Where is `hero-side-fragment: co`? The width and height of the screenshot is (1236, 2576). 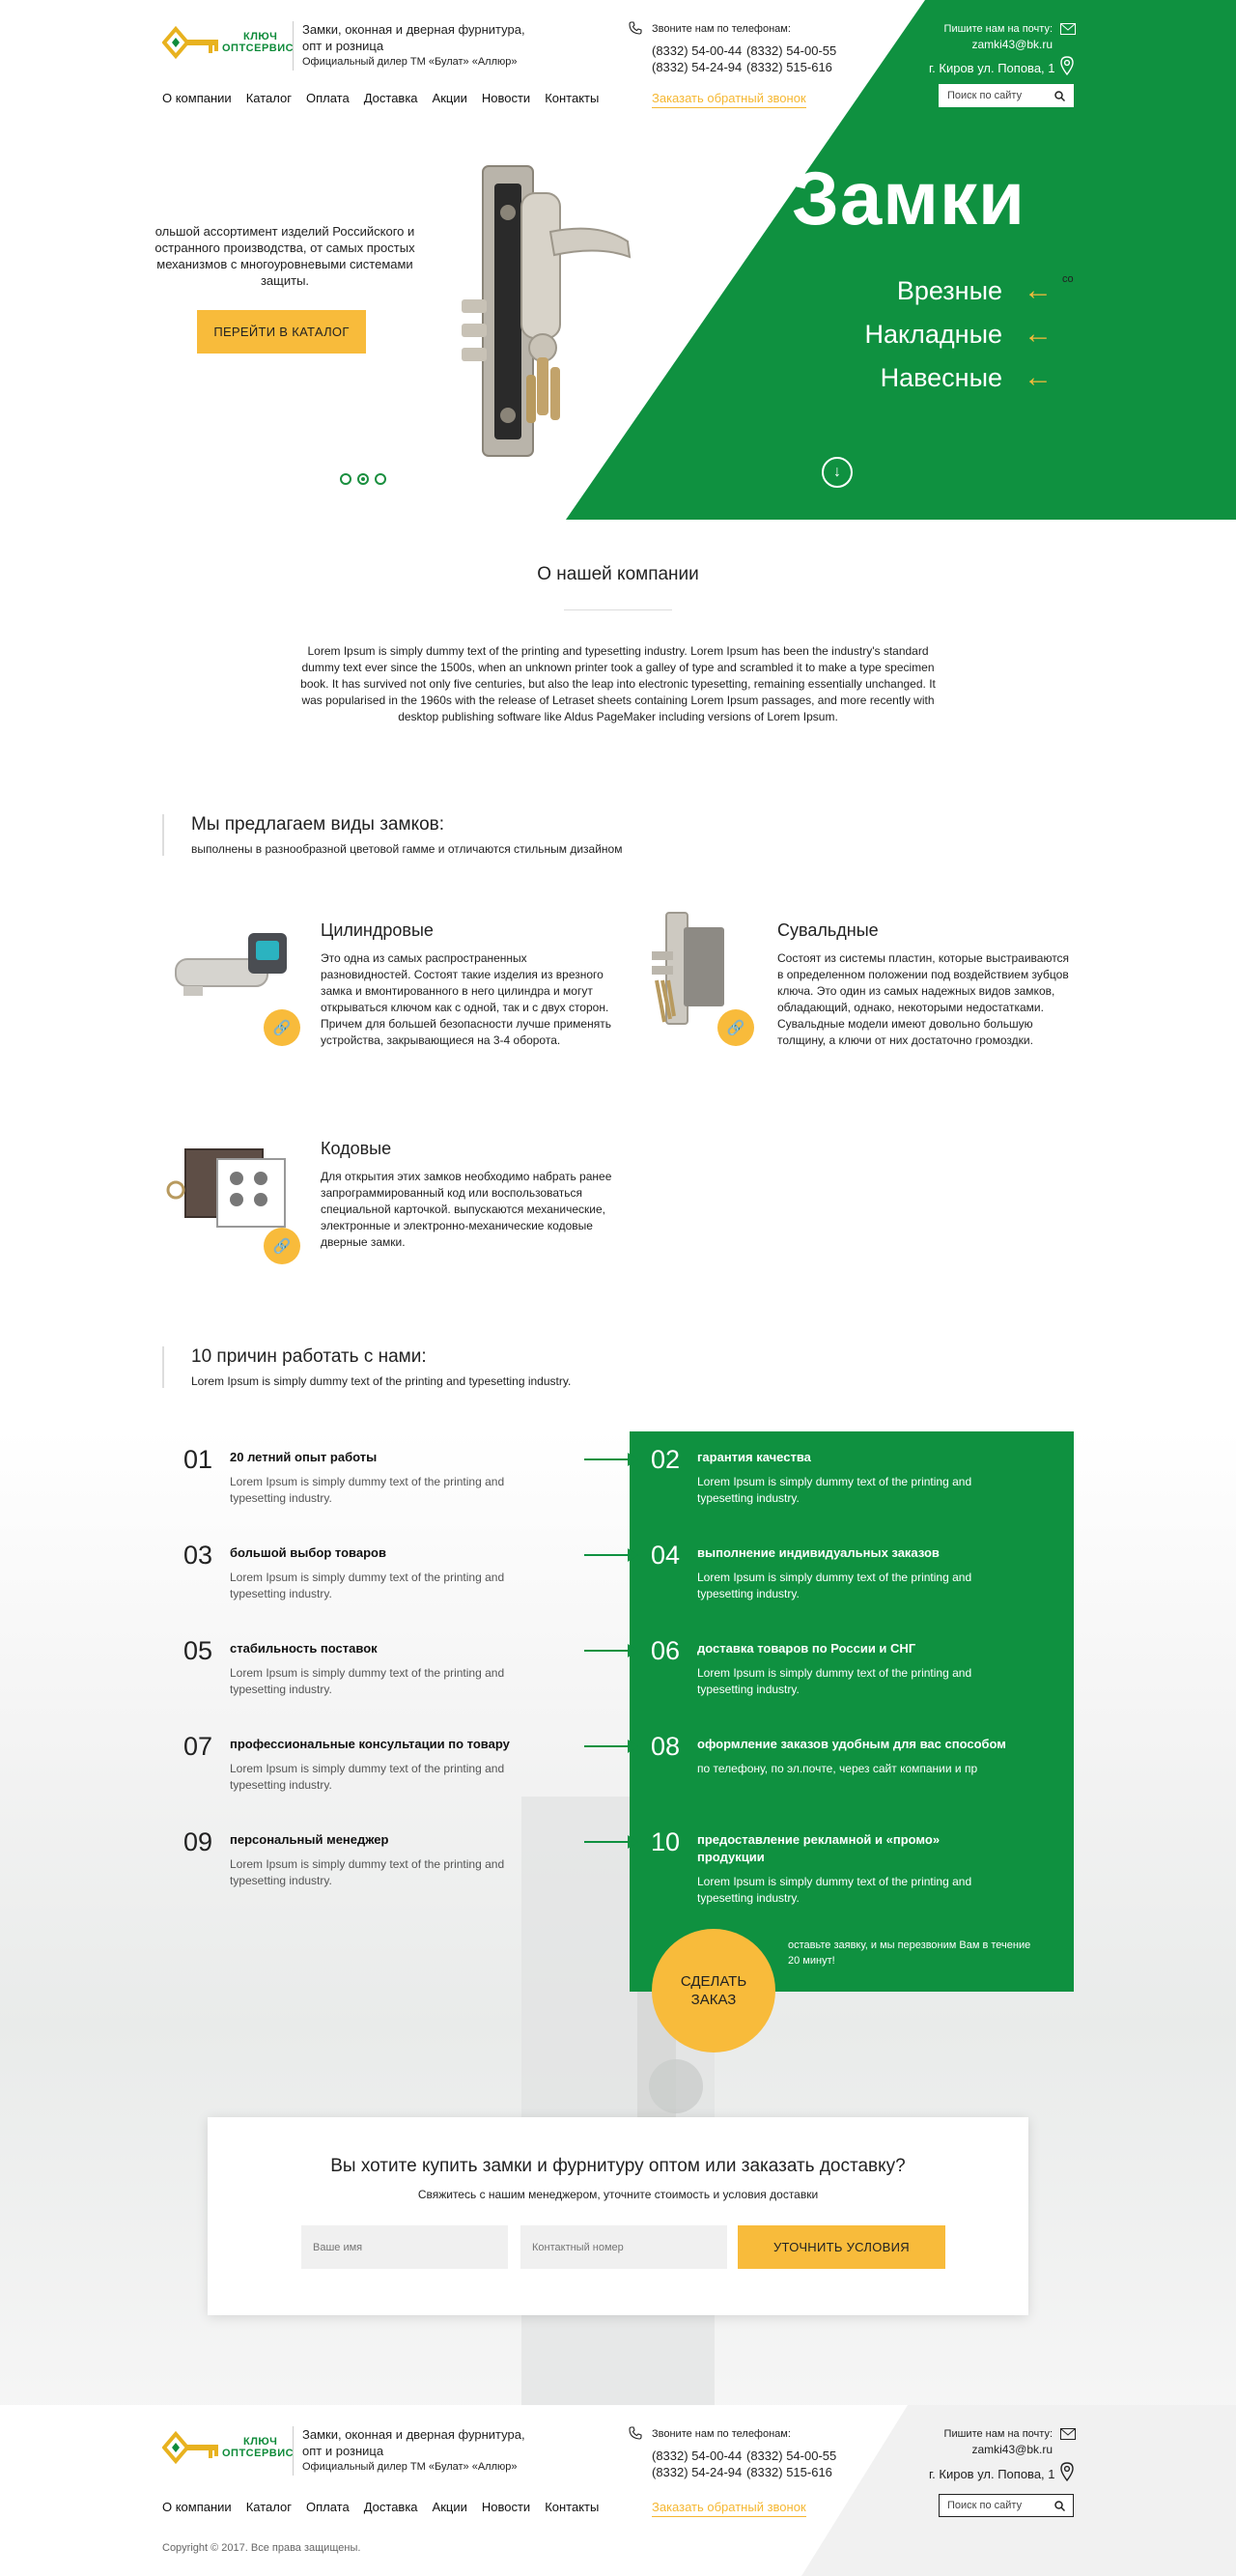 hero-side-fragment: co is located at coordinates (1068, 279).